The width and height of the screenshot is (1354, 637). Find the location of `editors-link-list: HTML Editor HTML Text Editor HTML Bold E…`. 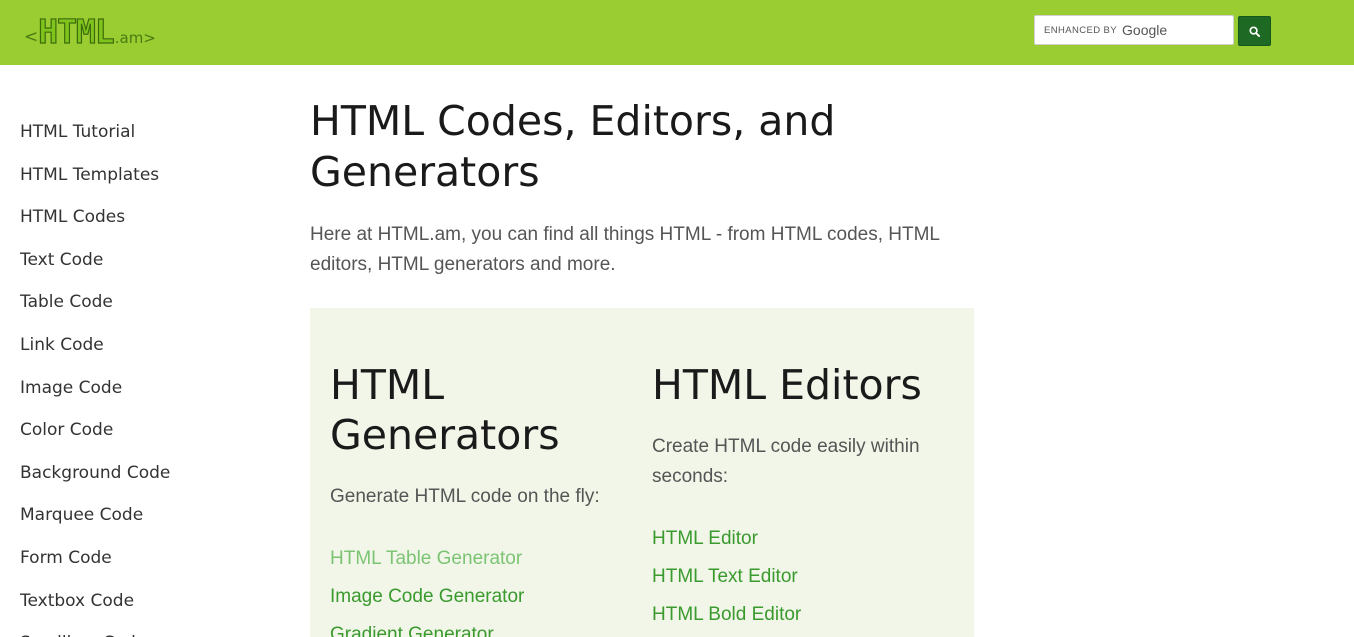

editors-link-list: HTML Editor HTML Text Editor HTML Bold E… is located at coordinates (802, 577).